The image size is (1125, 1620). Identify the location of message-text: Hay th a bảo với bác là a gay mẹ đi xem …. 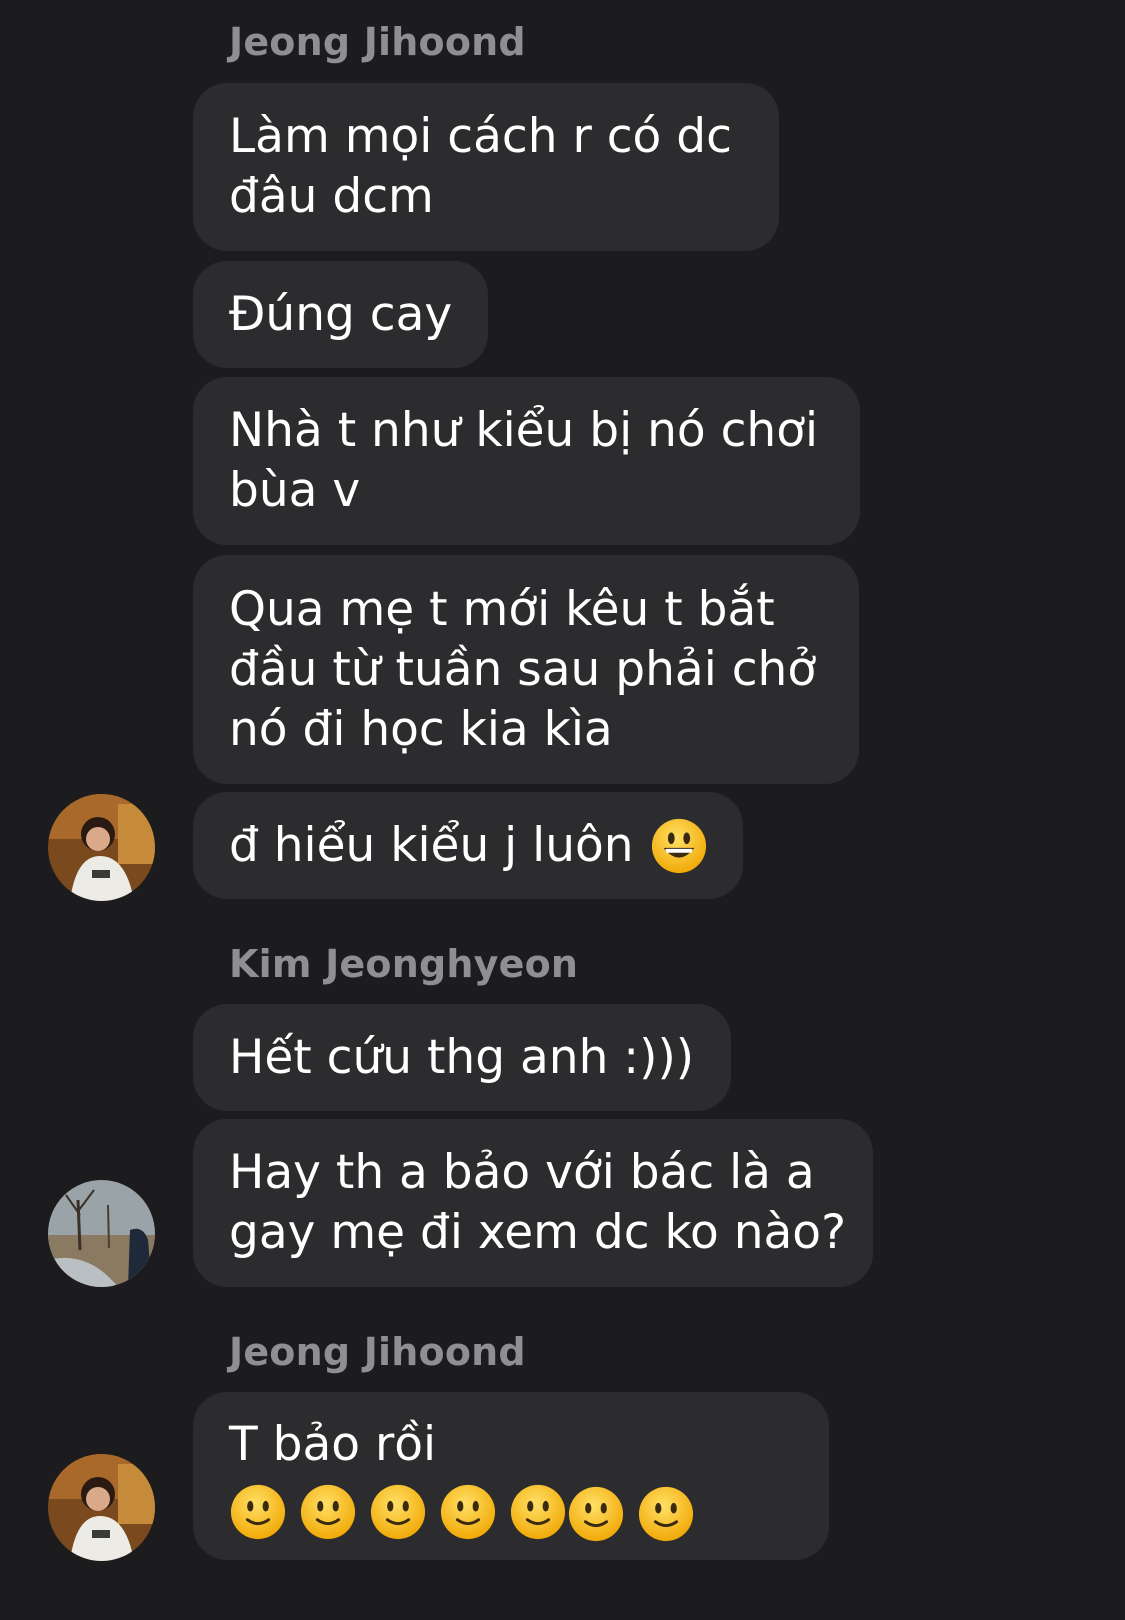
(538, 1202).